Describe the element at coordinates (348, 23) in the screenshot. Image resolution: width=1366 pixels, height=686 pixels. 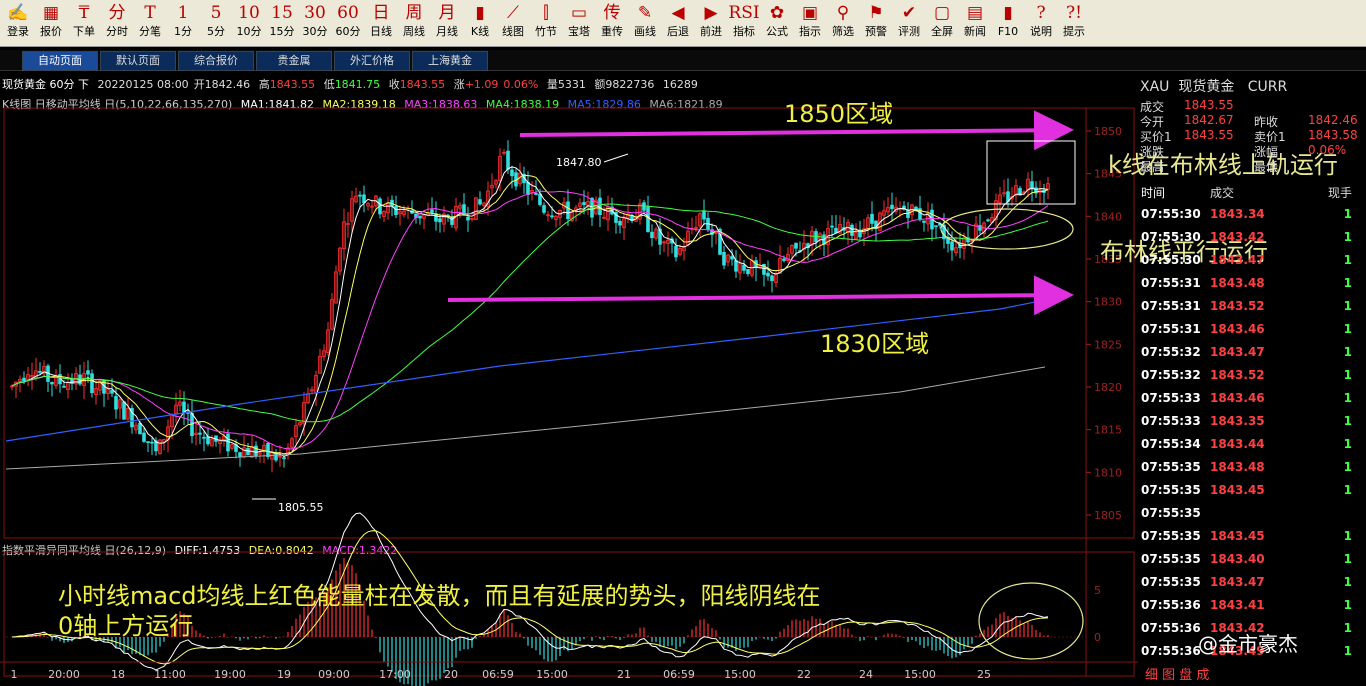
I see `toolbar-60分-button: 60 60分` at that location.